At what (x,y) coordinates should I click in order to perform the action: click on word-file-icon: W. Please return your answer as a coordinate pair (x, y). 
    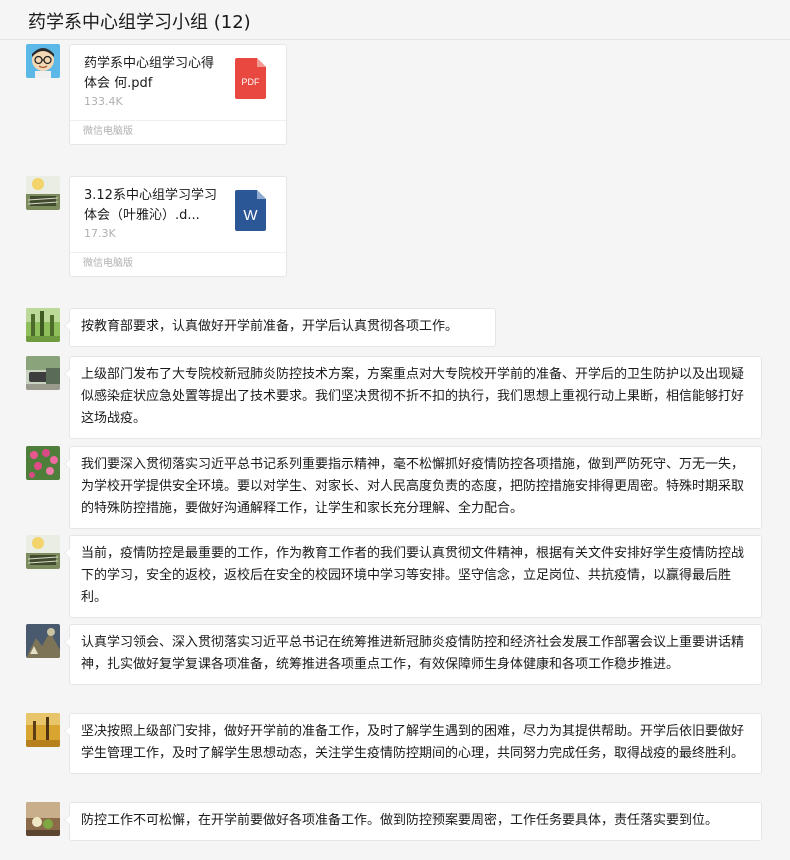
    Looking at the image, I should click on (250, 212).